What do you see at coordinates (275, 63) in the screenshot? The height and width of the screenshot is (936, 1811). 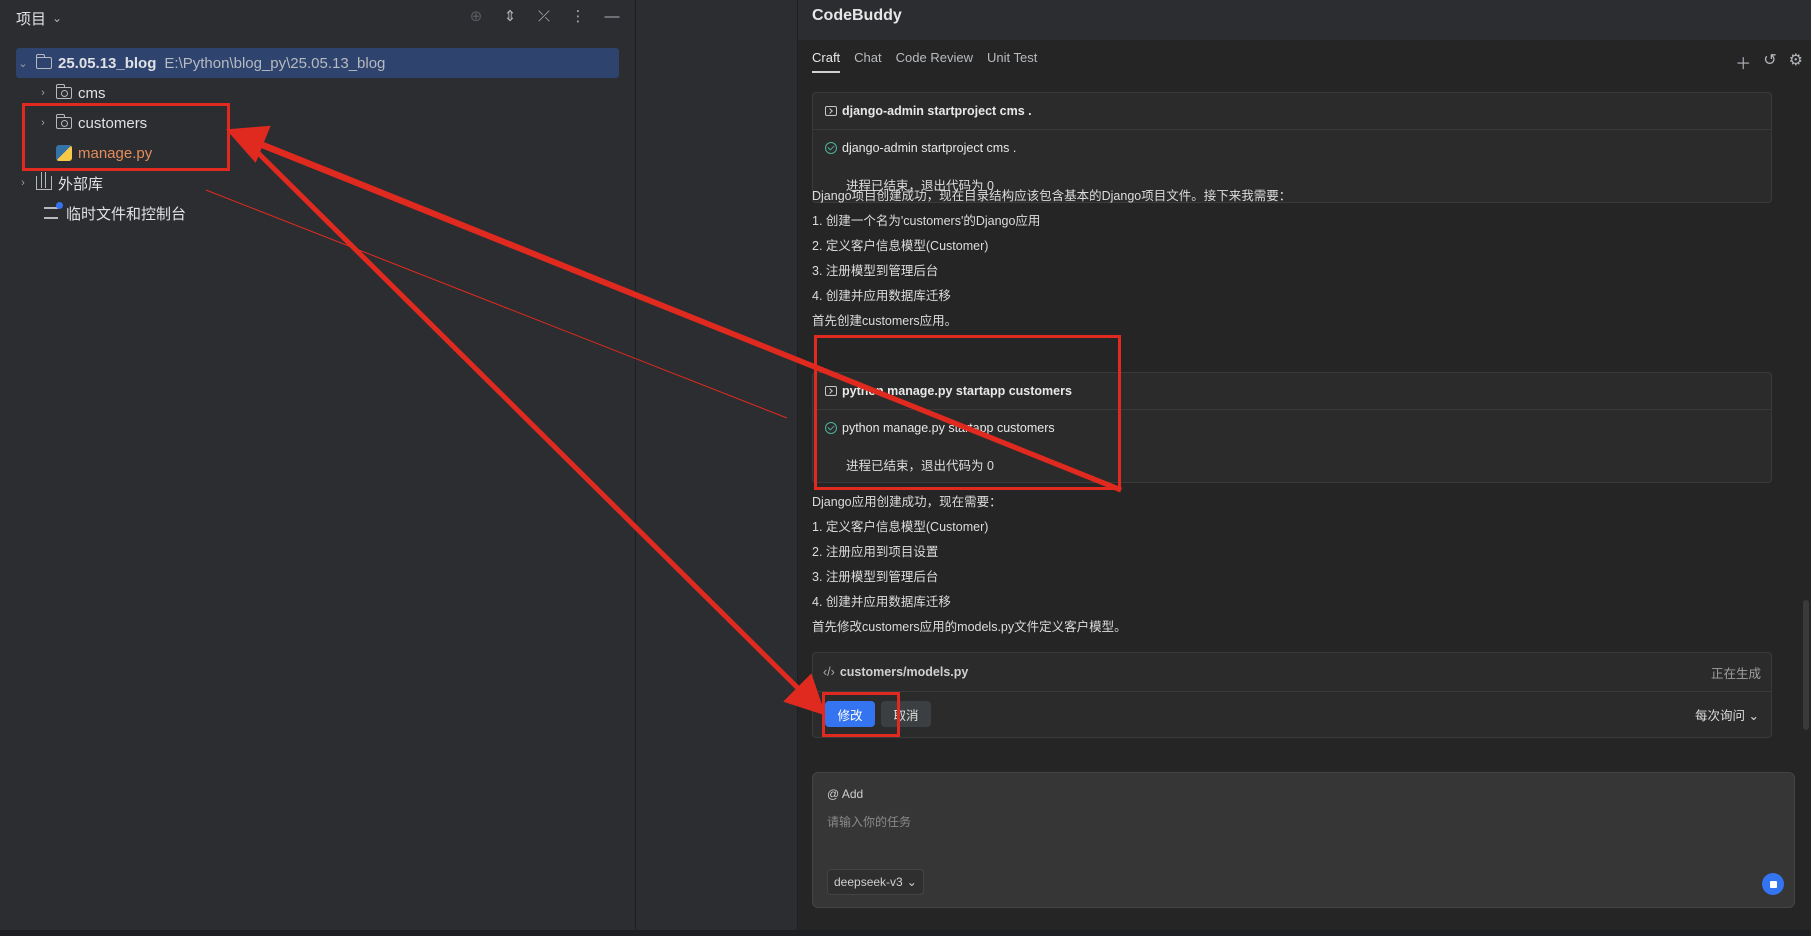 I see `tree-item-path: E:\Python\blog_py\25.05.13_blog` at bounding box center [275, 63].